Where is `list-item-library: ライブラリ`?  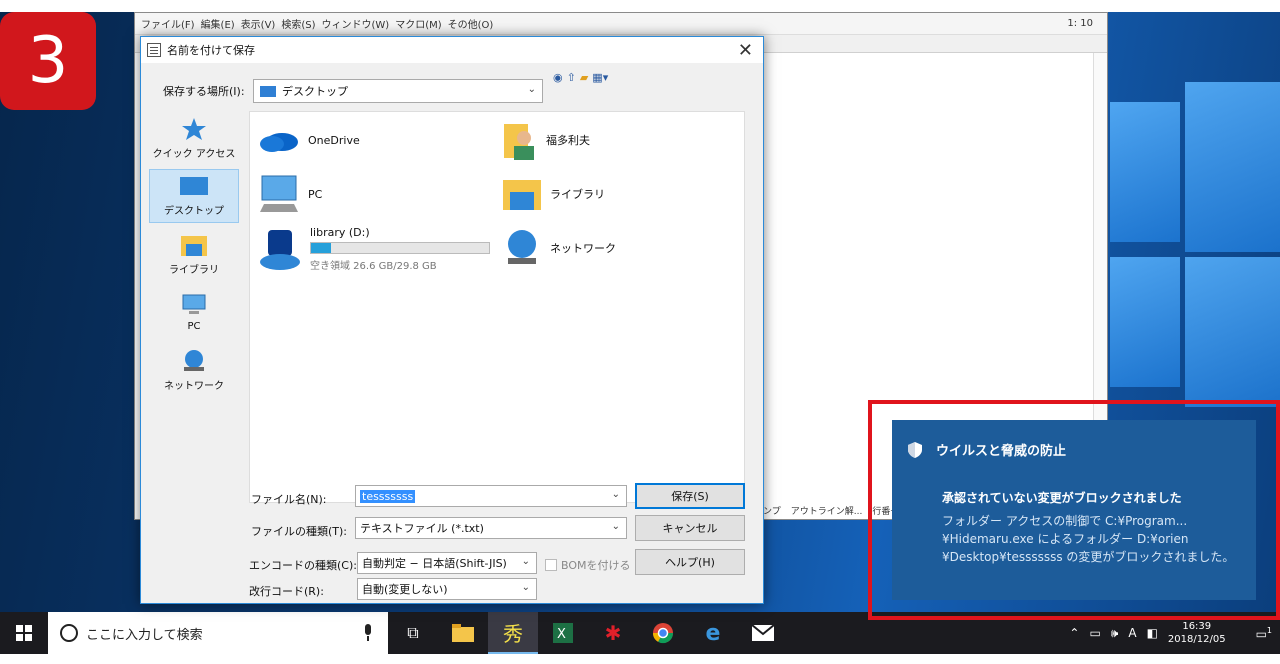
list-item-library: ライブラリ is located at coordinates (553, 194).